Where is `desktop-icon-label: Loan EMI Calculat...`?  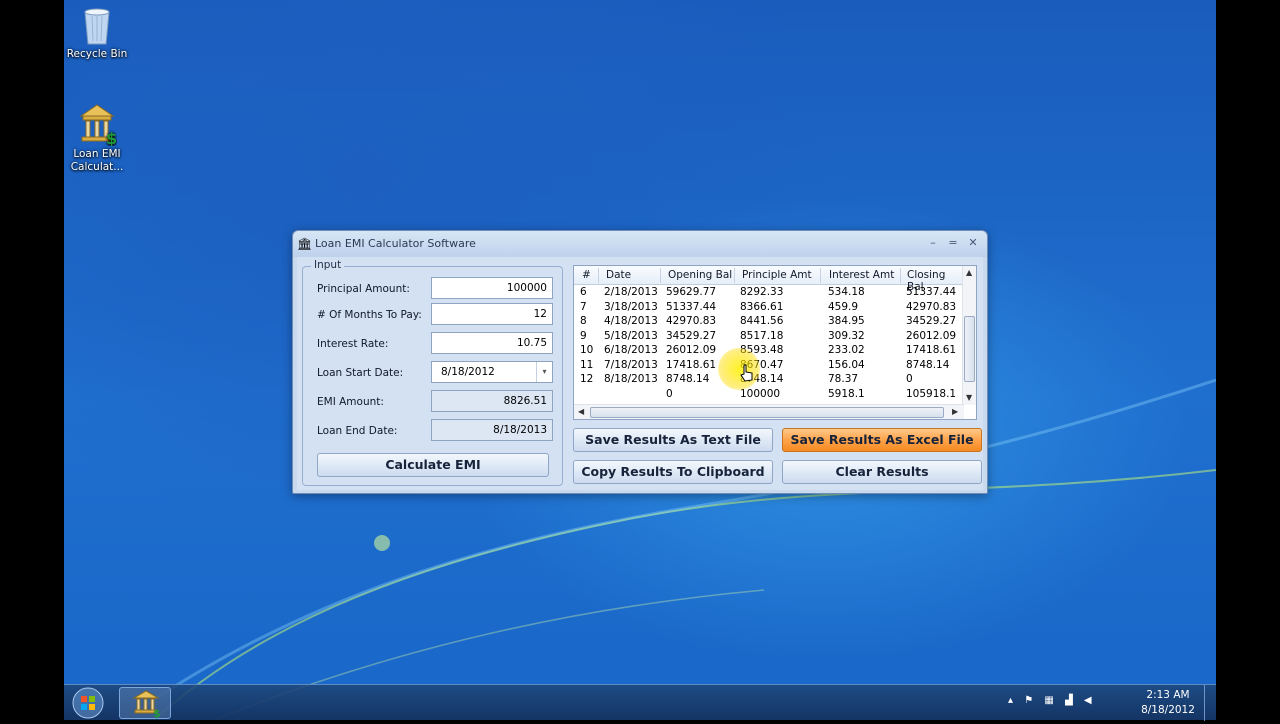
desktop-icon-label: Loan EMI Calculat... is located at coordinates (97, 160).